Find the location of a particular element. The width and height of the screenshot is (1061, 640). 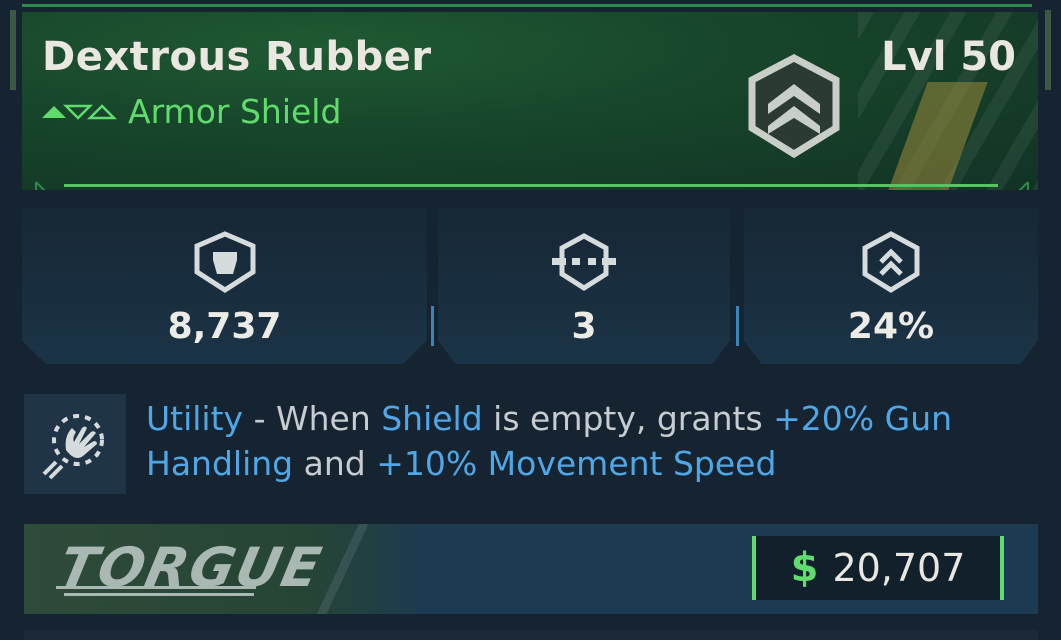

dollar-icon: $ is located at coordinates (804, 568).